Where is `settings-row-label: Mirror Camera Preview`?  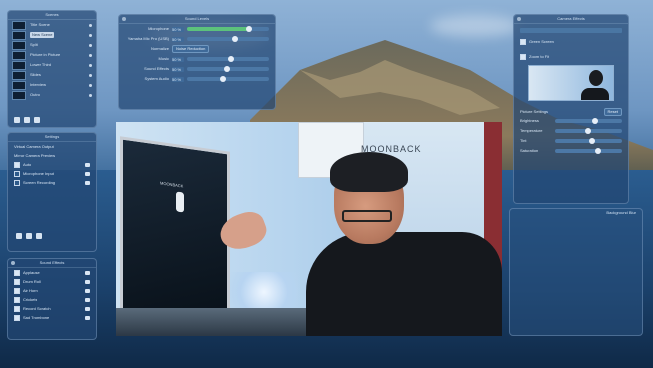
settings-row-label: Mirror Camera Preview is located at coordinates (35, 155).